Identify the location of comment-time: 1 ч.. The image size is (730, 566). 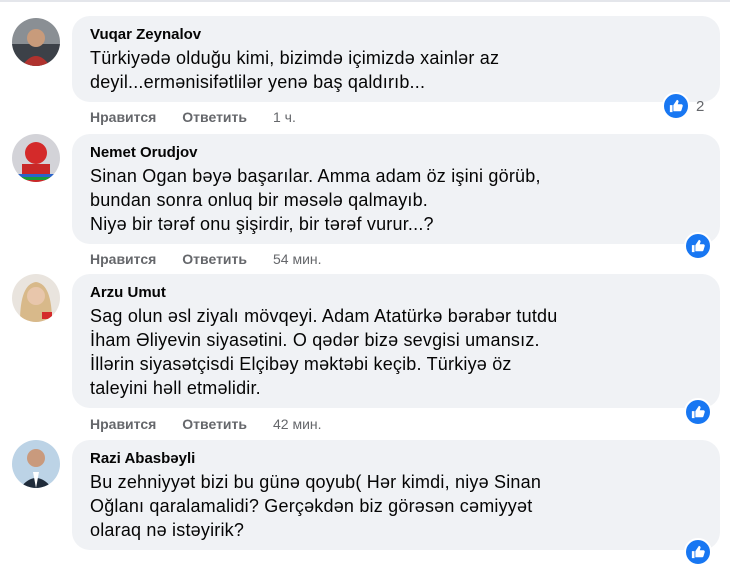
(284, 117).